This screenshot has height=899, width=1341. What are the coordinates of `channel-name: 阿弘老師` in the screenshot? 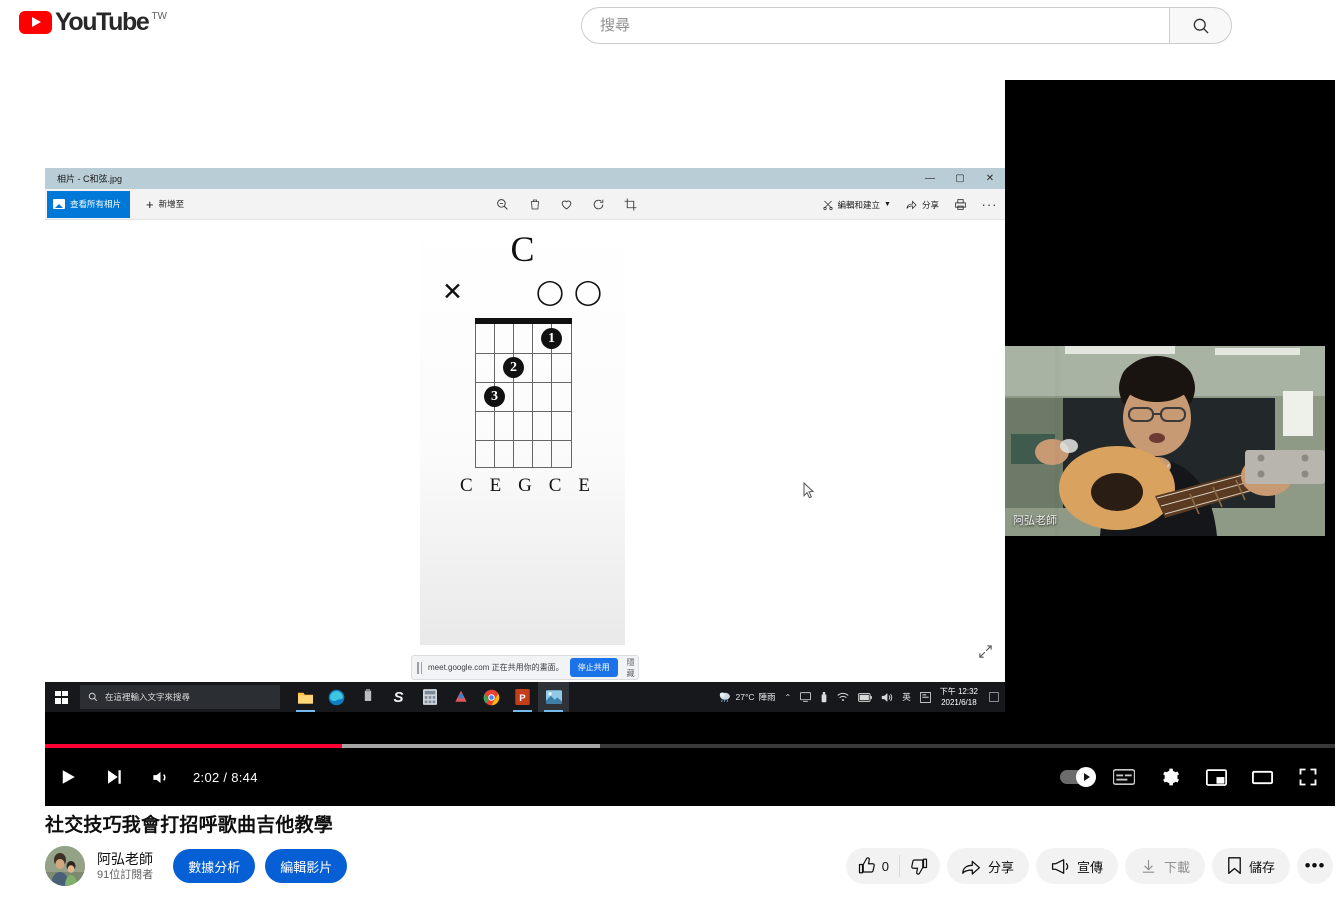 It's located at (125, 859).